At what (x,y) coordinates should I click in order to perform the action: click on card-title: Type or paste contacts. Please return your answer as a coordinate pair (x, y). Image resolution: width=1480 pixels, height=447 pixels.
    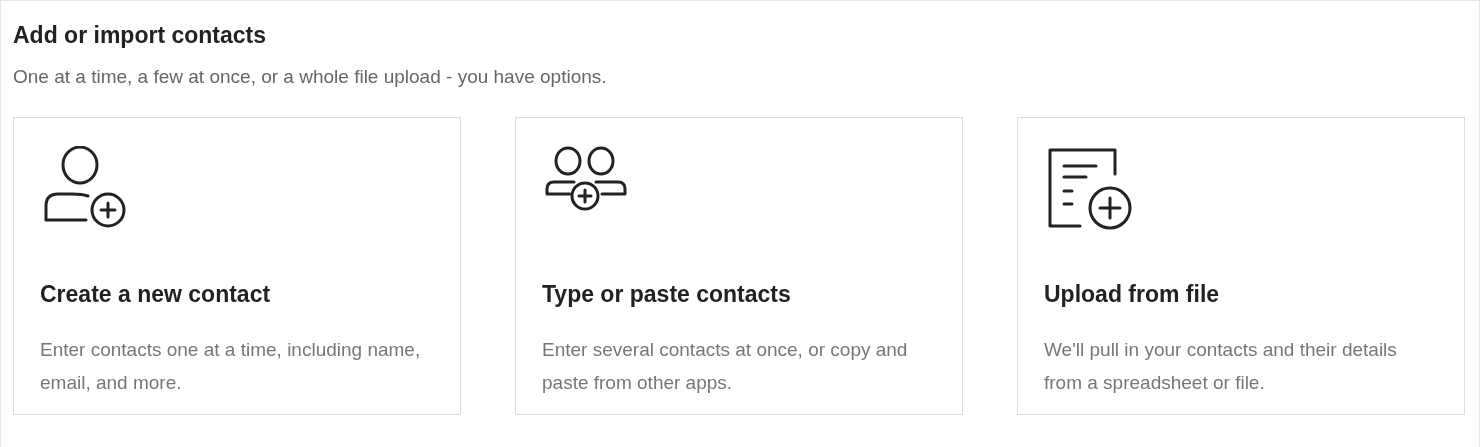
    Looking at the image, I should click on (667, 294).